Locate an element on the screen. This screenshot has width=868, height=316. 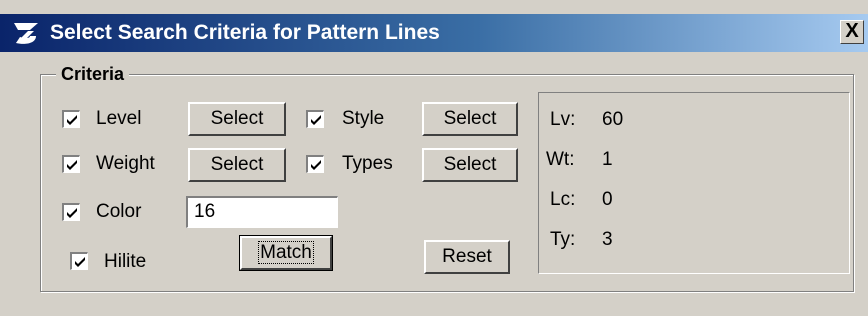
level-checkbox is located at coordinates (71, 119).